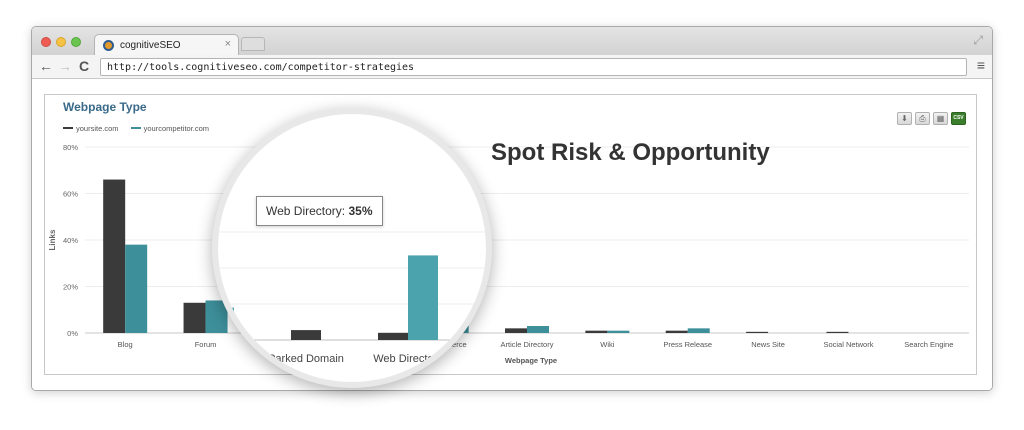  What do you see at coordinates (70, 147) in the screenshot?
I see `y-tick-label: 80%` at bounding box center [70, 147].